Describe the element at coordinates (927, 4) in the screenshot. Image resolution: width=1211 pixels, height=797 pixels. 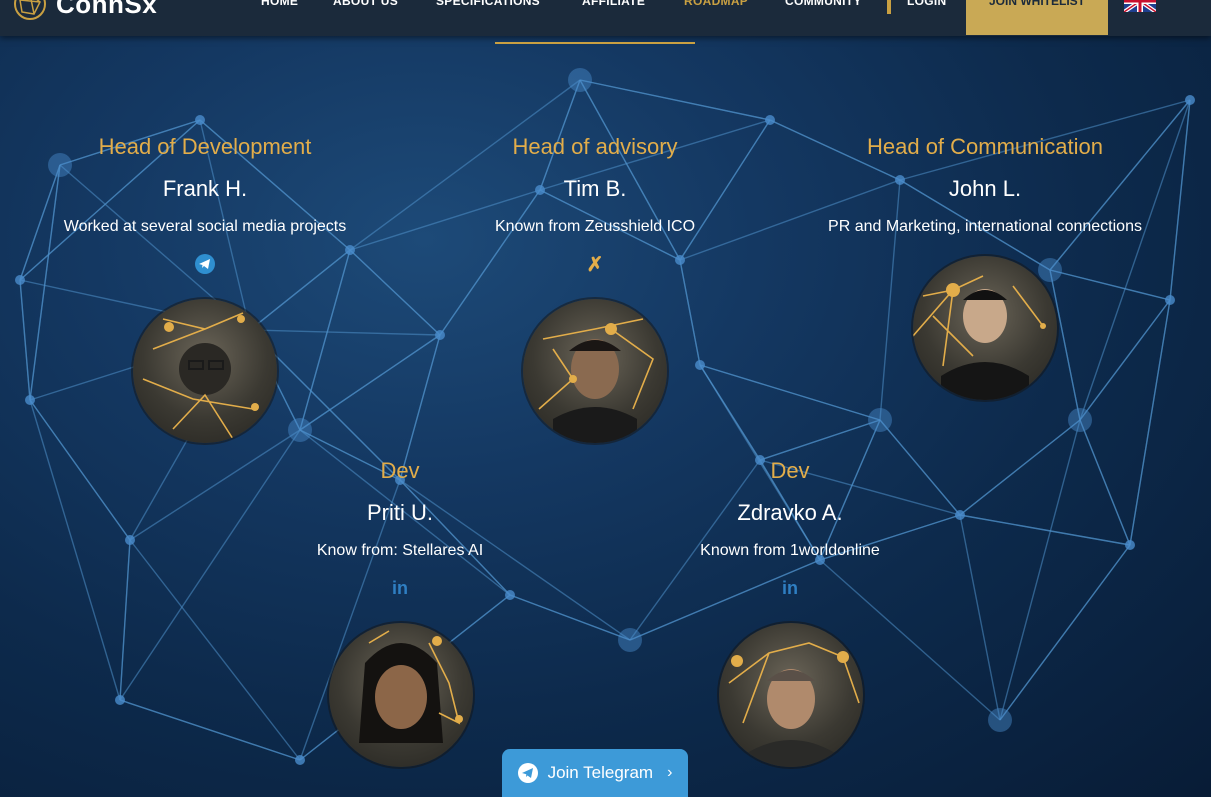
I see `nav-login: LOGIN` at that location.